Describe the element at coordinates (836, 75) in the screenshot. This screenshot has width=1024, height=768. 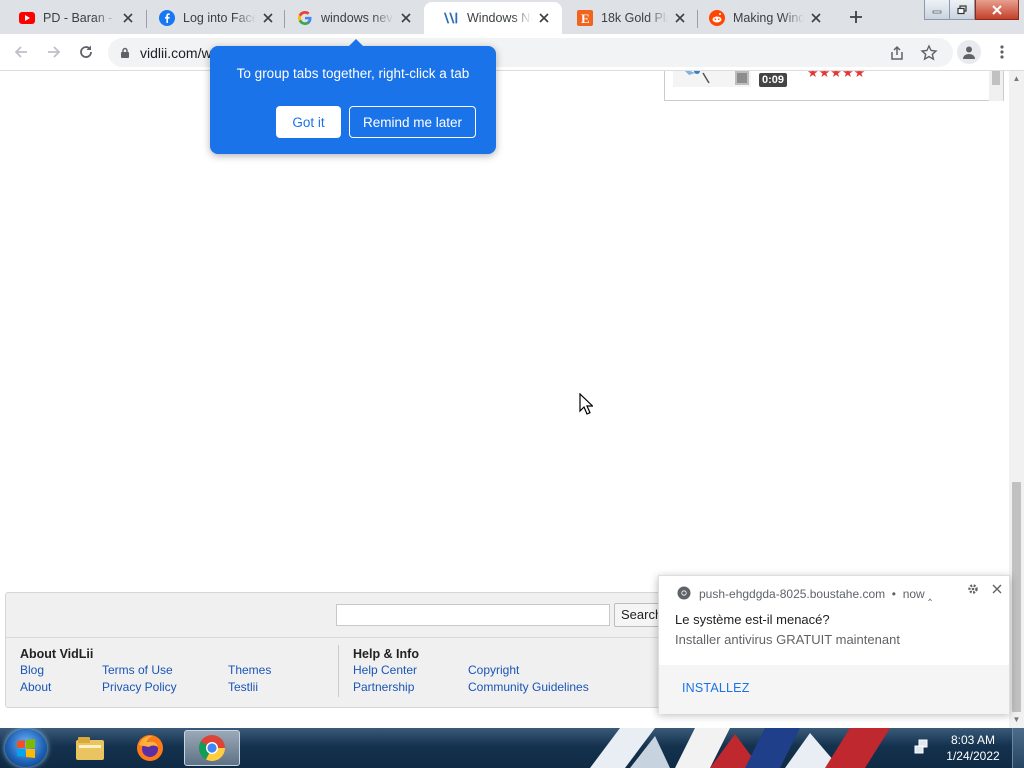
I see `rating-stars: ★★★★★` at that location.